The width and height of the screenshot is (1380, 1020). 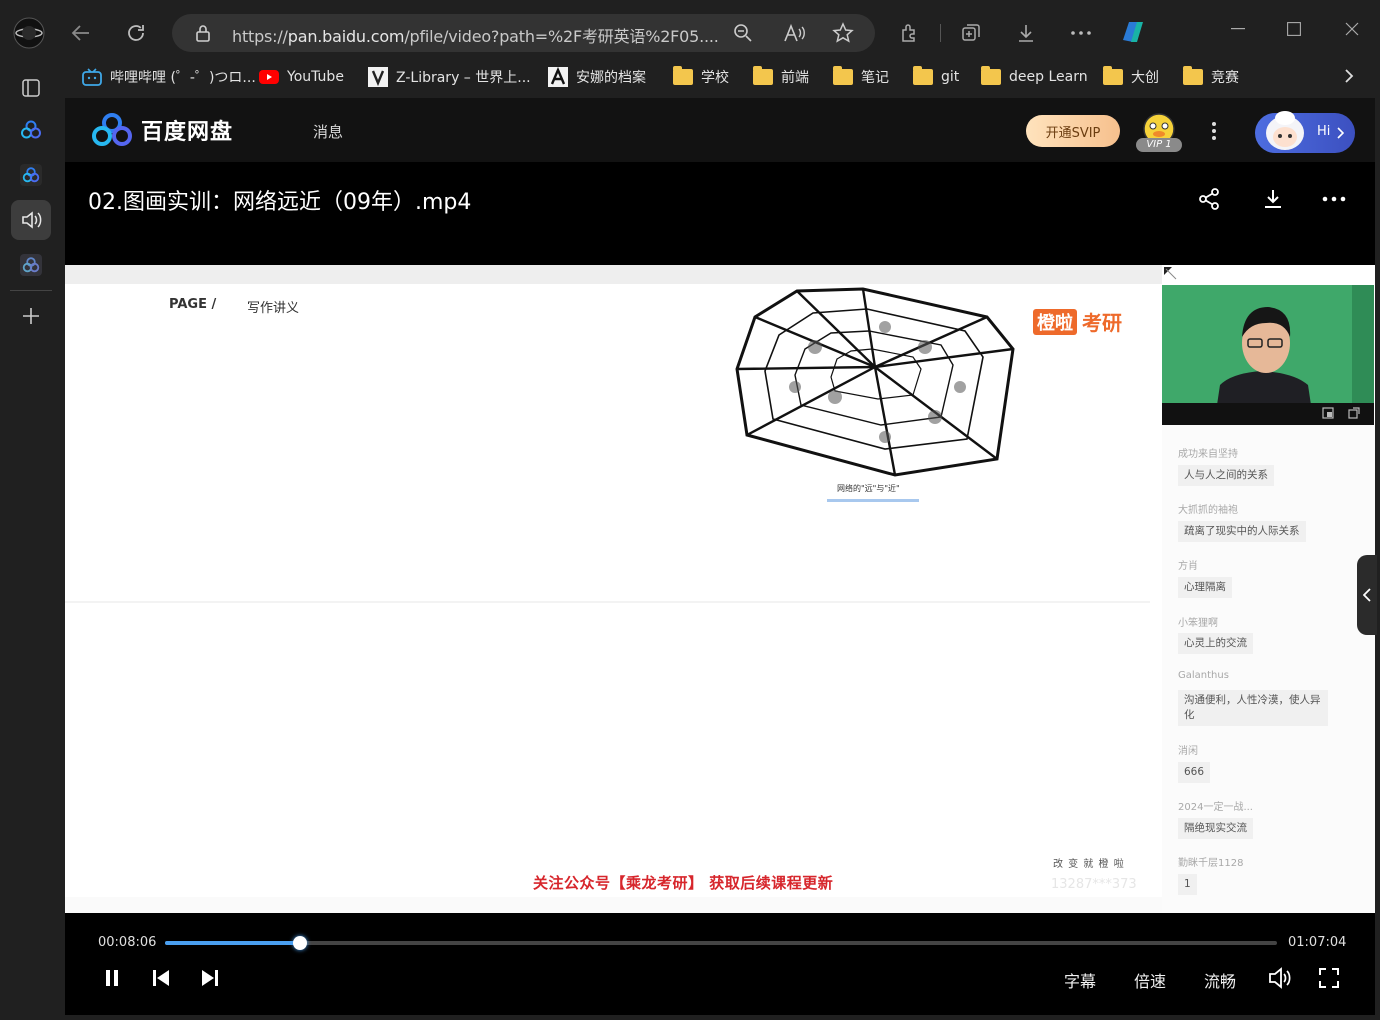 What do you see at coordinates (721, 943) in the screenshot?
I see `progress-bar` at bounding box center [721, 943].